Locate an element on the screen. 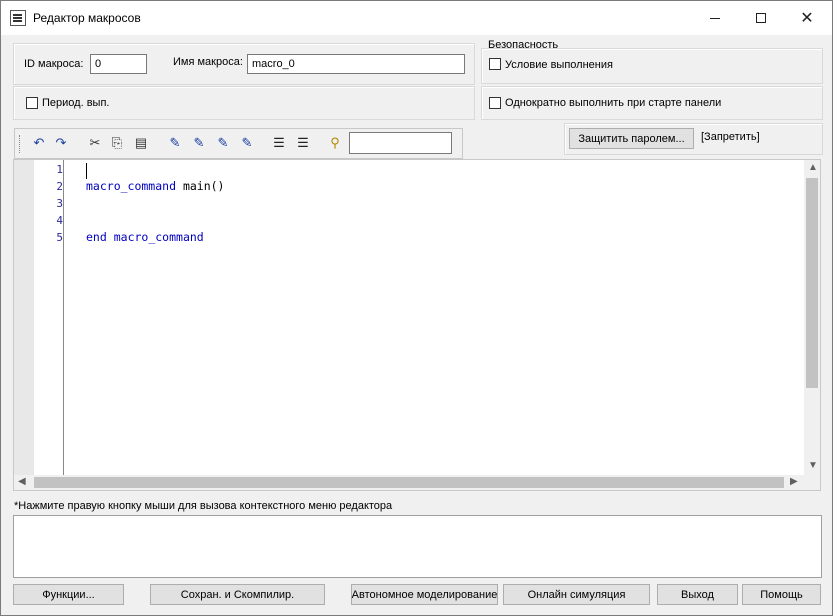 This screenshot has height=616, width=833. offline-simulation-button: Автономное моделирование is located at coordinates (424, 594).